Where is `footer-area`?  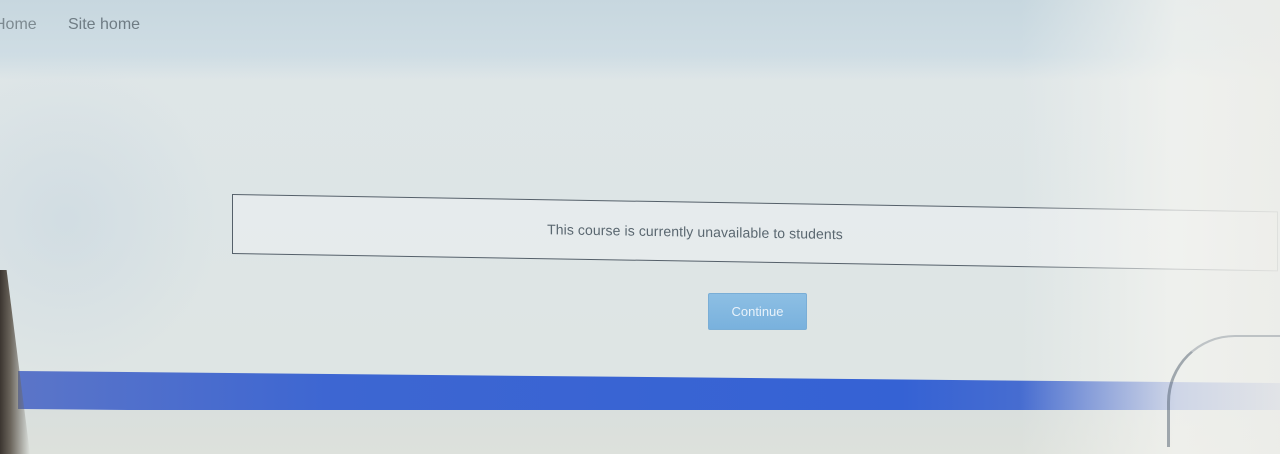
footer-area is located at coordinates (640, 432).